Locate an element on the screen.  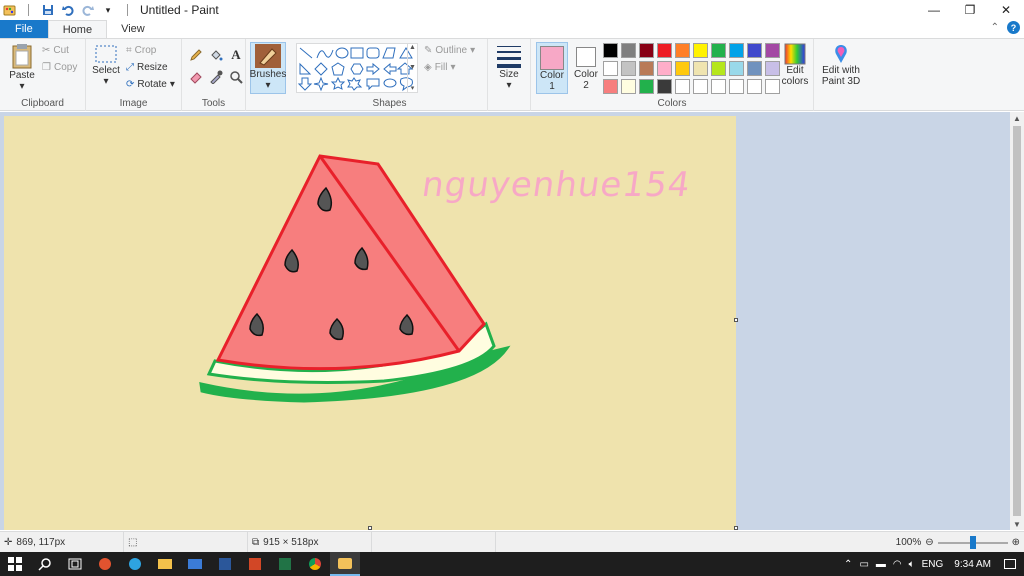
meet-now-icon: ▭ is located at coordinates (863, 564).